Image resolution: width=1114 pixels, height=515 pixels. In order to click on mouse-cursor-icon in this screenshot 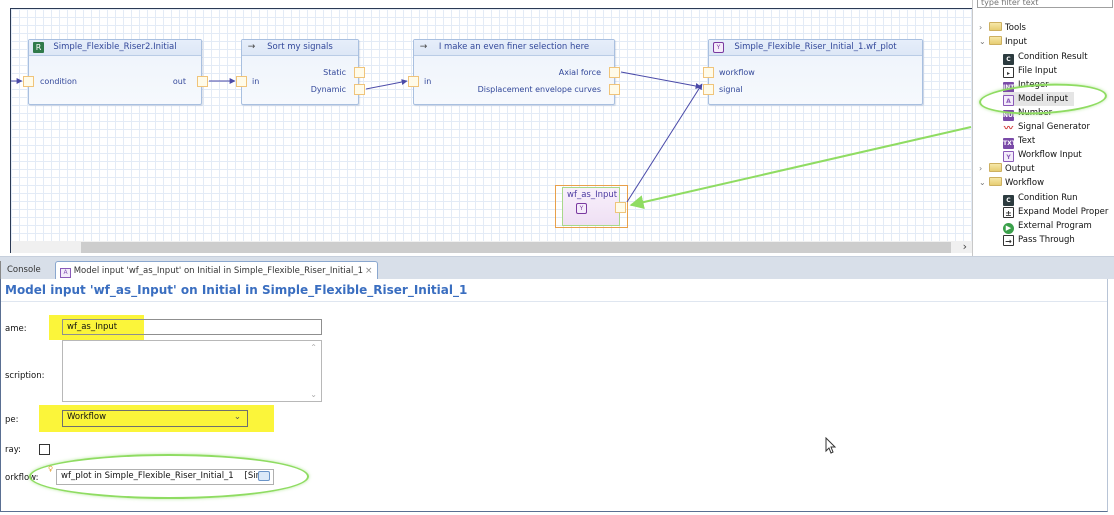, I will do `click(831, 445)`.